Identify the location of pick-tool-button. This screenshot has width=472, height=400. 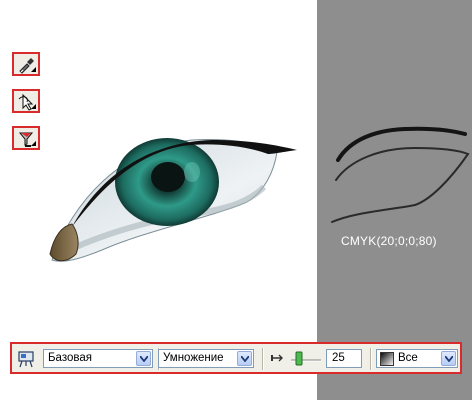
(26, 101).